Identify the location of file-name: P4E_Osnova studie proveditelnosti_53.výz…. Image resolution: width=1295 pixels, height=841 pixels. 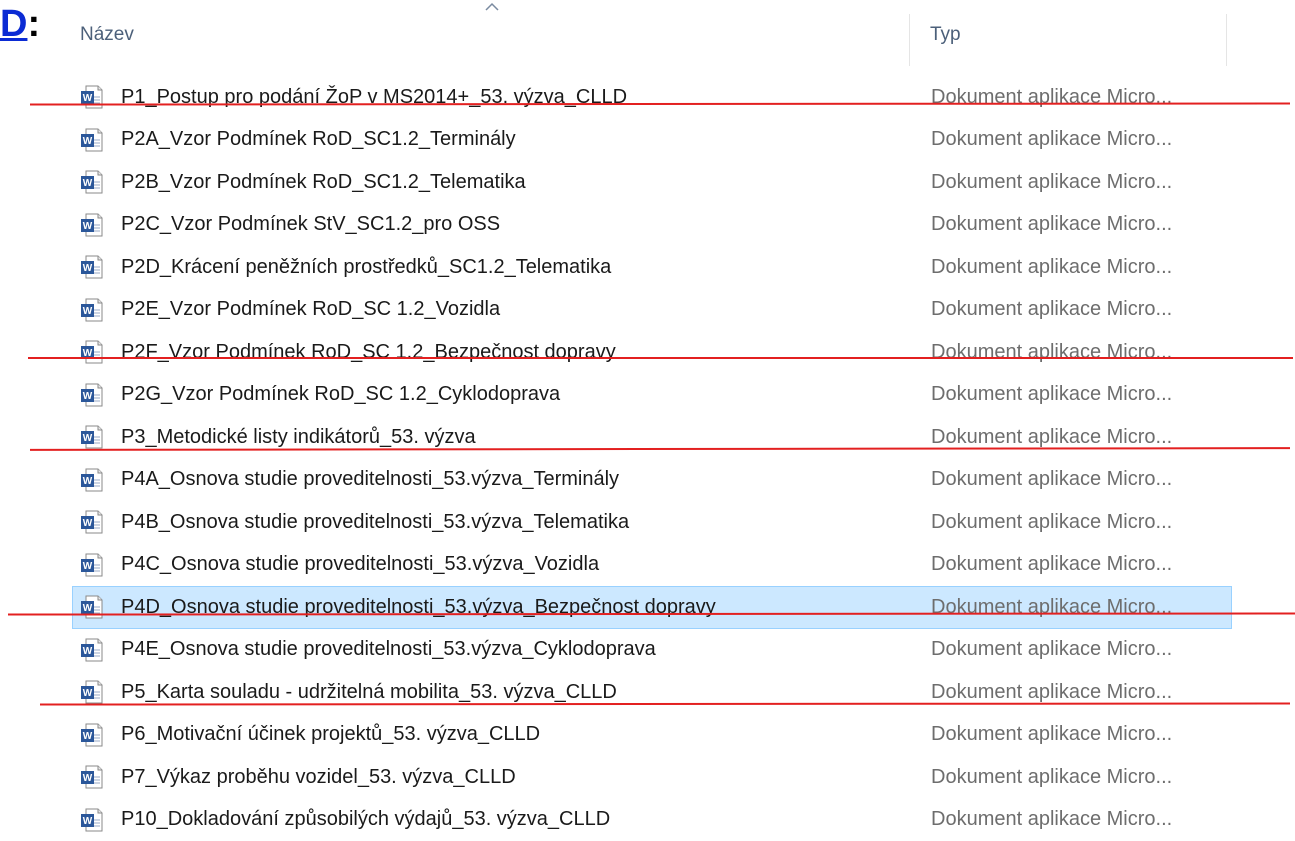
(388, 649).